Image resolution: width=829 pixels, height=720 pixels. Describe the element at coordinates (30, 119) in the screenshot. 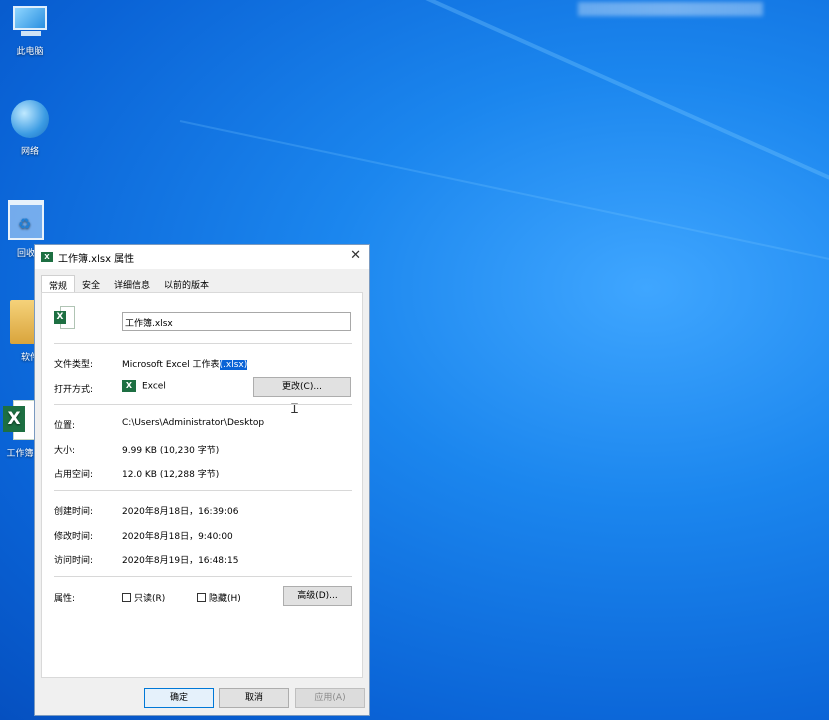

I see `network-icon` at that location.